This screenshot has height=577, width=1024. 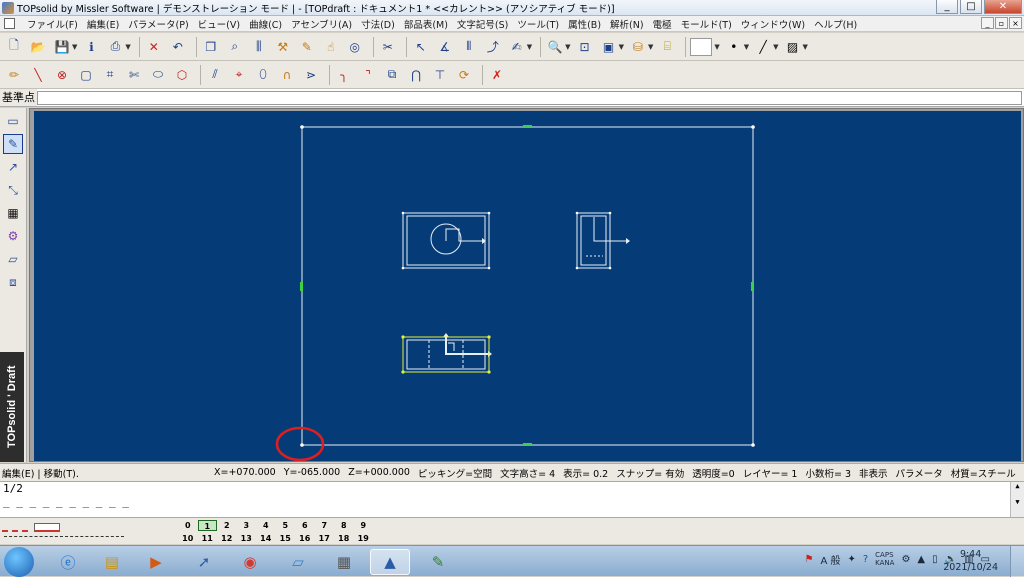 What do you see at coordinates (555, 47) in the screenshot?
I see `zoom-icon: 🔍` at bounding box center [555, 47].